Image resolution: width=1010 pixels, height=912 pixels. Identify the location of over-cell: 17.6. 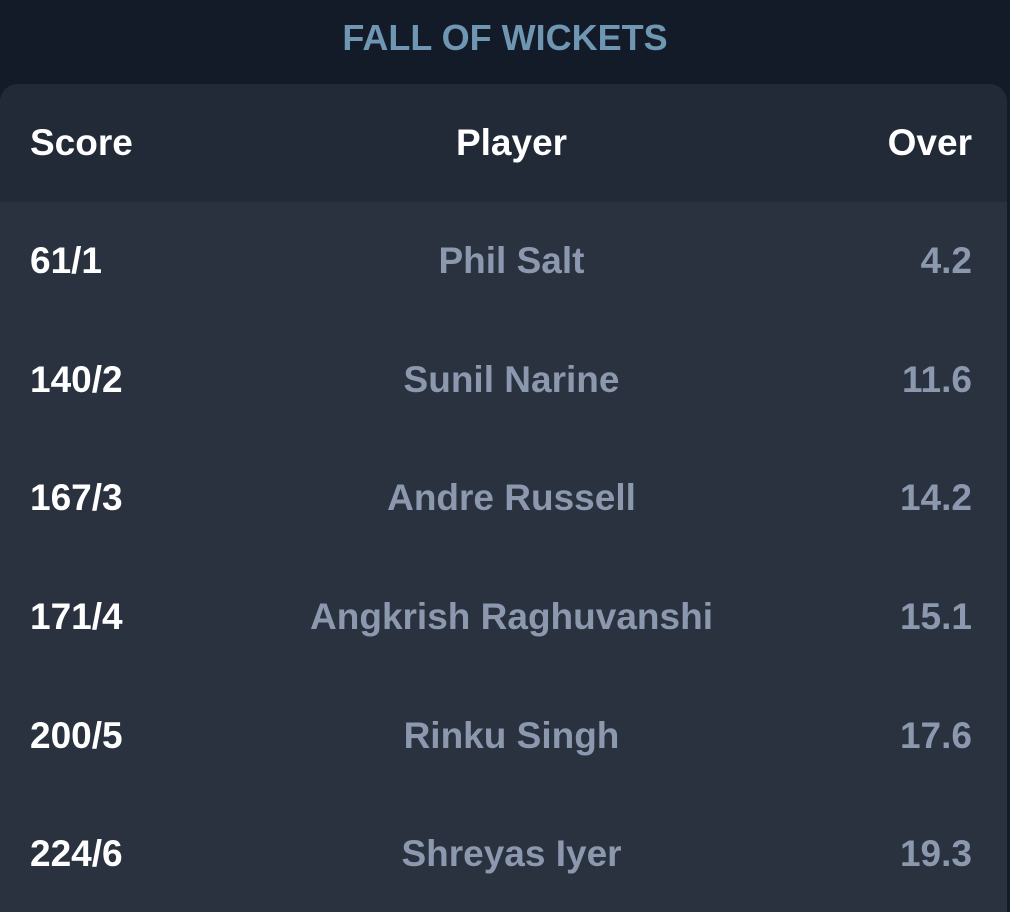
(935, 735).